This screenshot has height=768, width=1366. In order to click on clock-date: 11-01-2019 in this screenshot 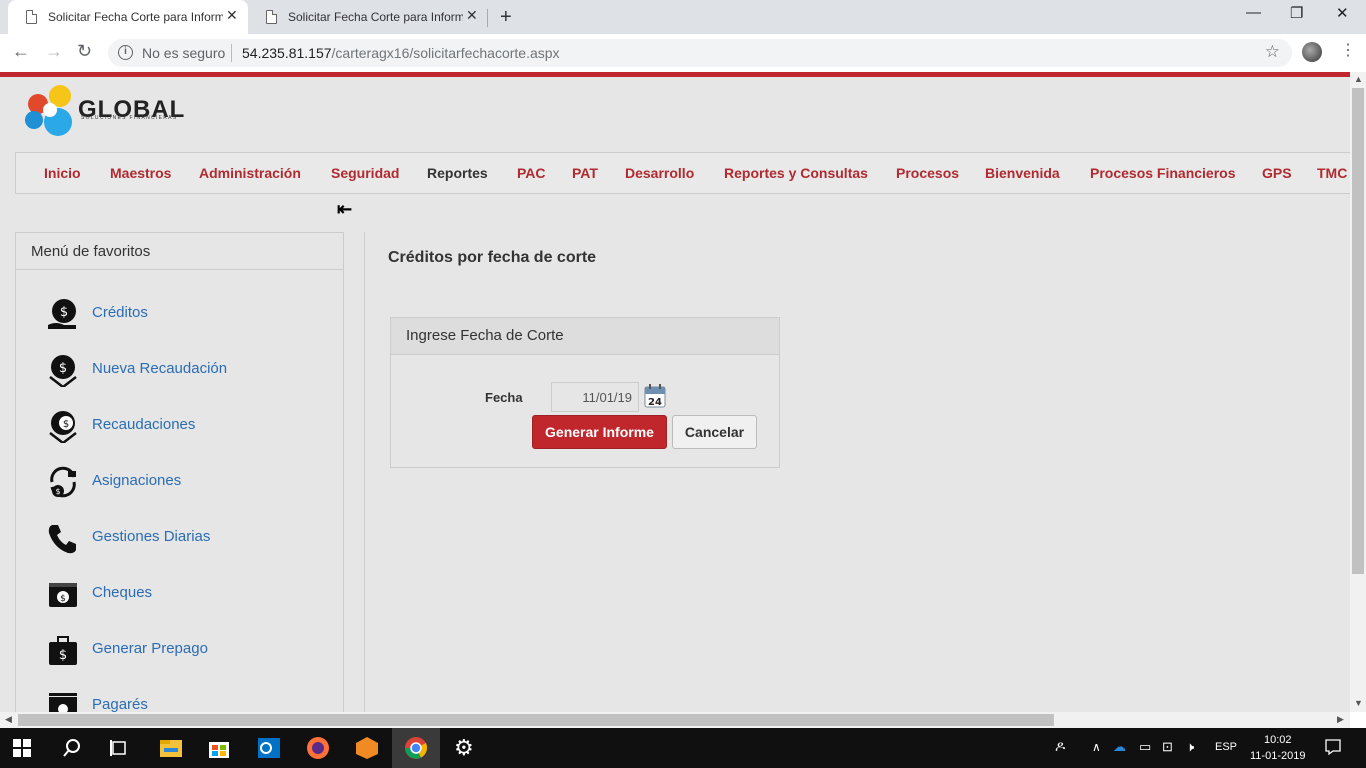, I will do `click(1278, 756)`.